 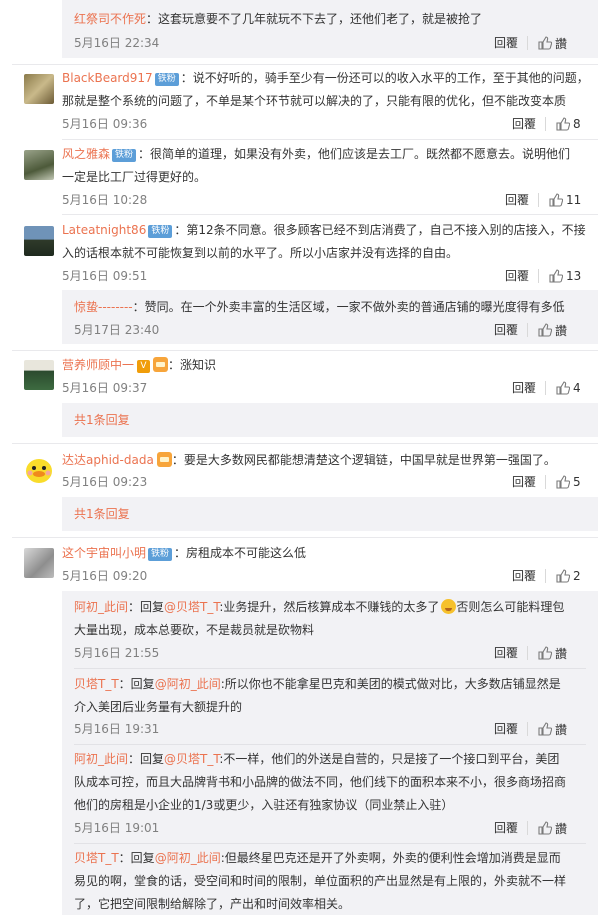 I want to click on like-count: 11, so click(x=574, y=200).